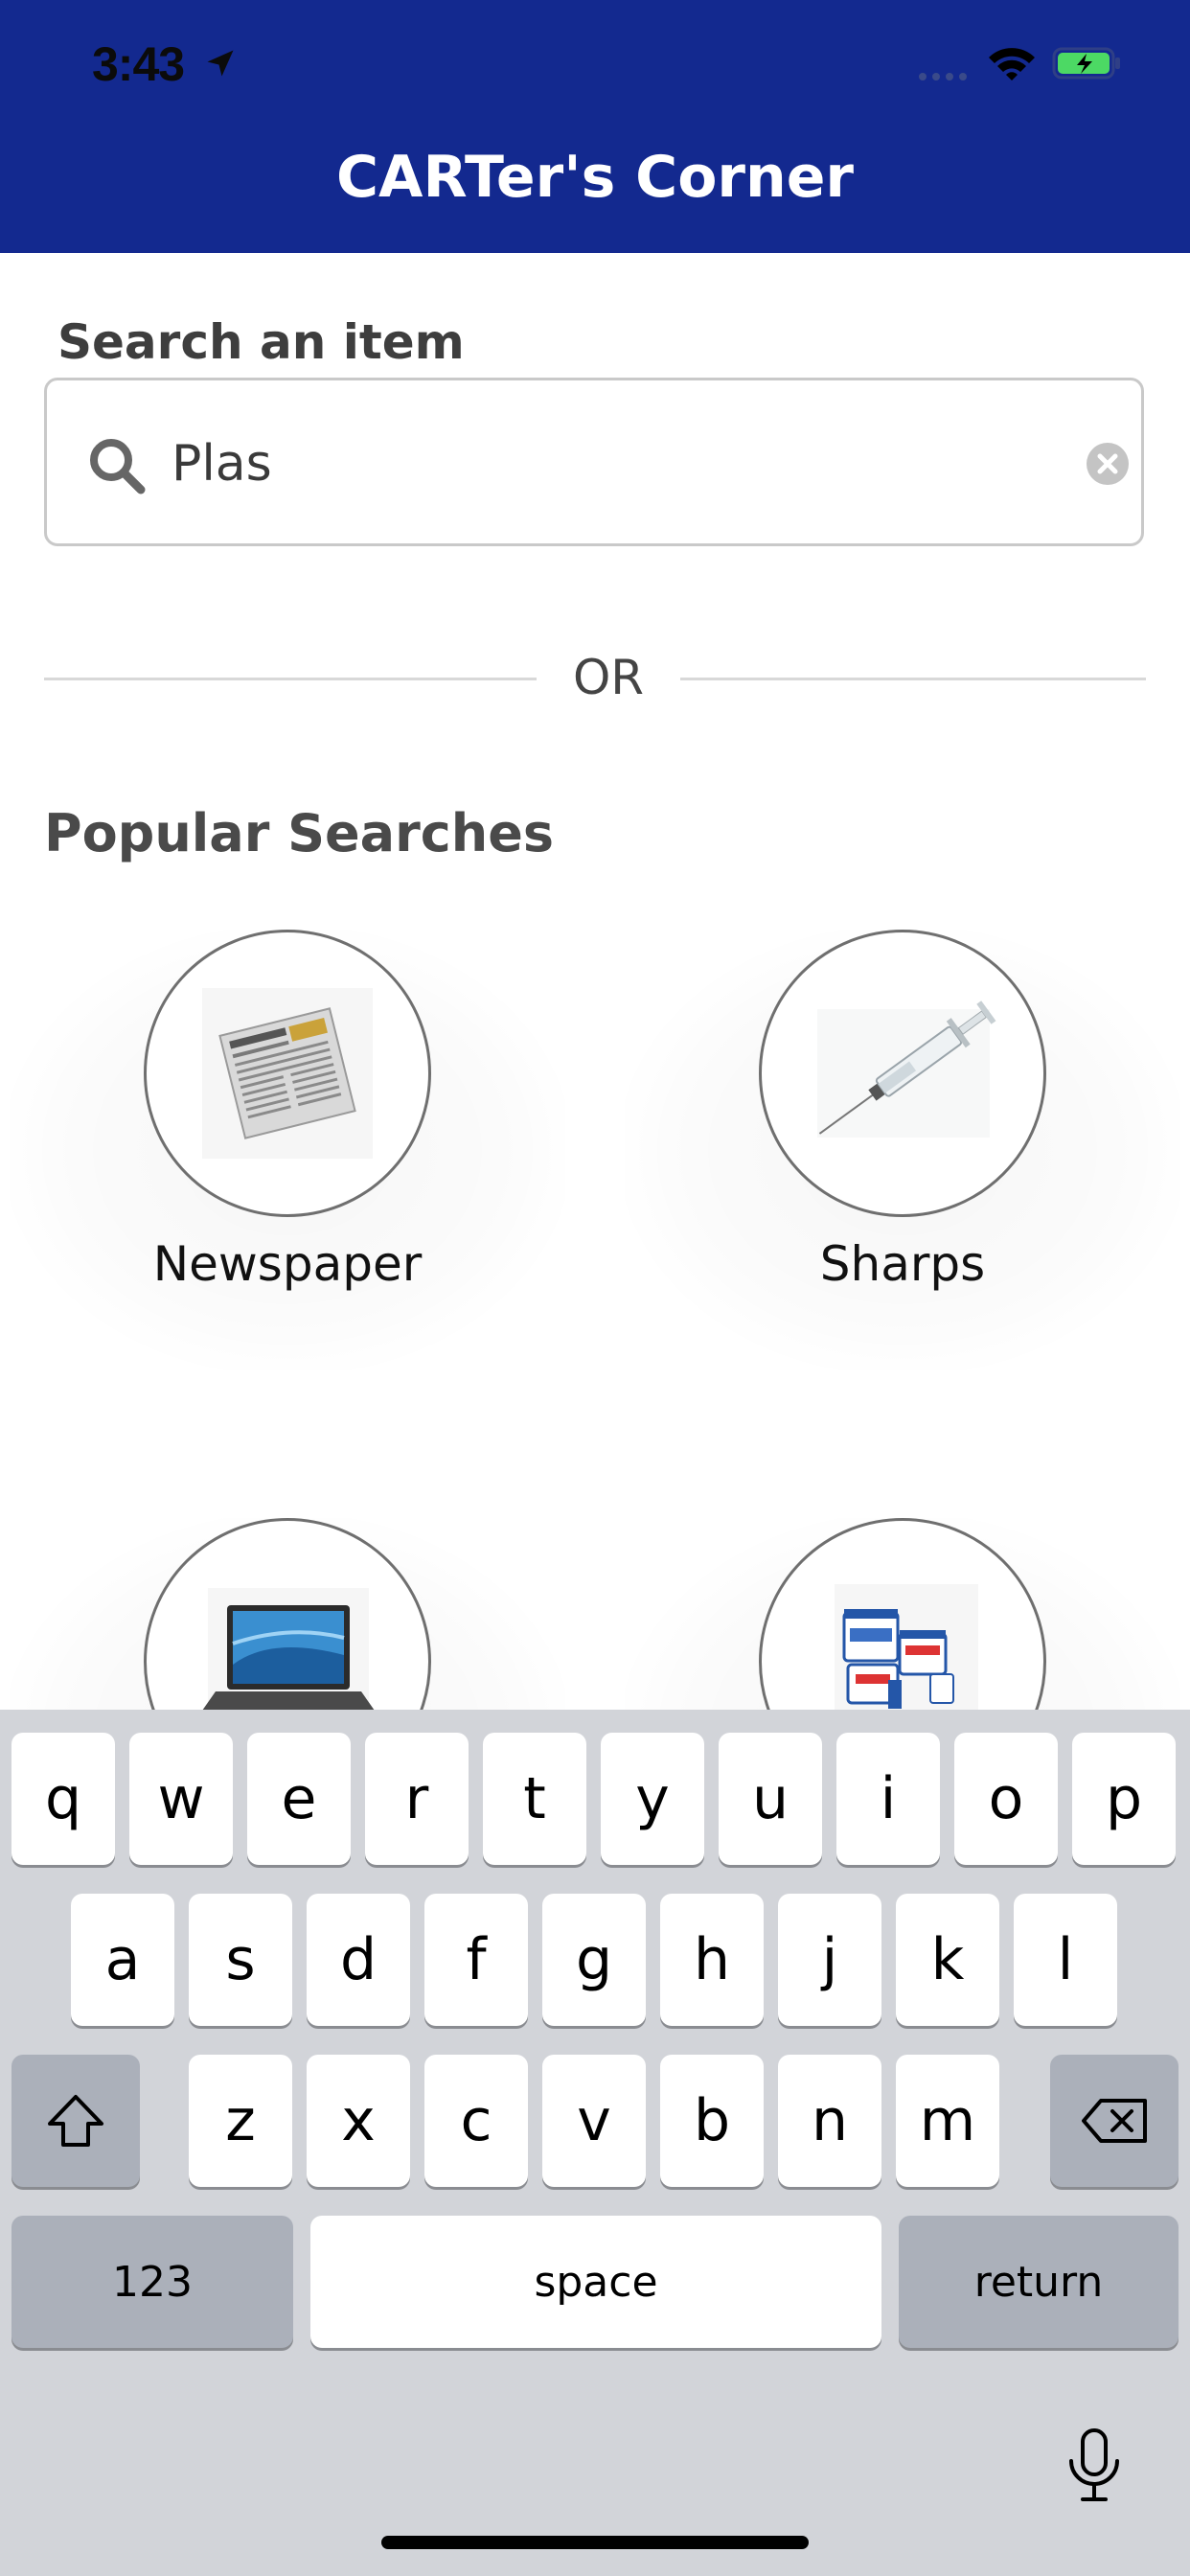 The height and width of the screenshot is (2576, 1190). I want to click on search-input, so click(593, 464).